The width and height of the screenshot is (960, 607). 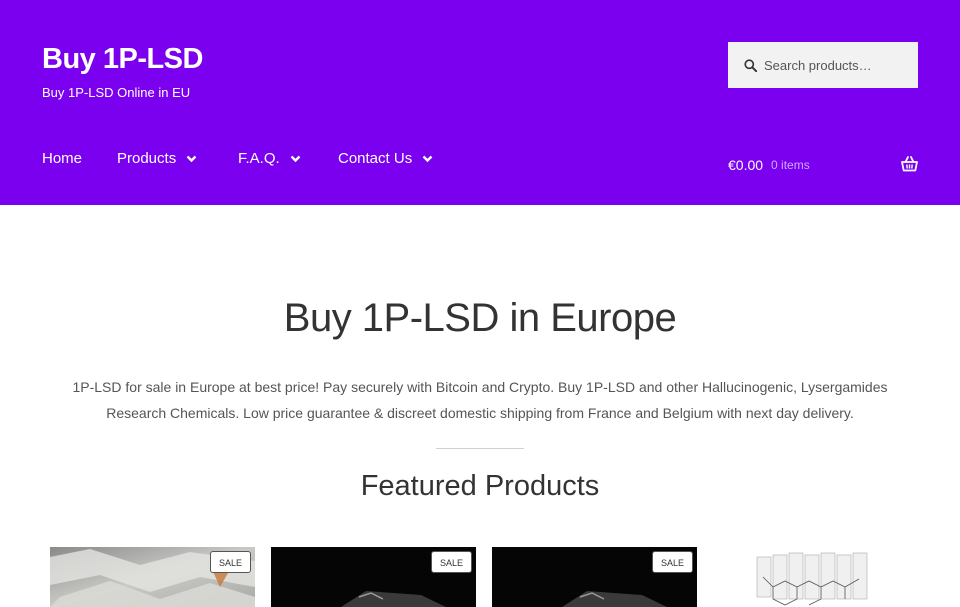 I want to click on product-card, so click(x=815, y=577).